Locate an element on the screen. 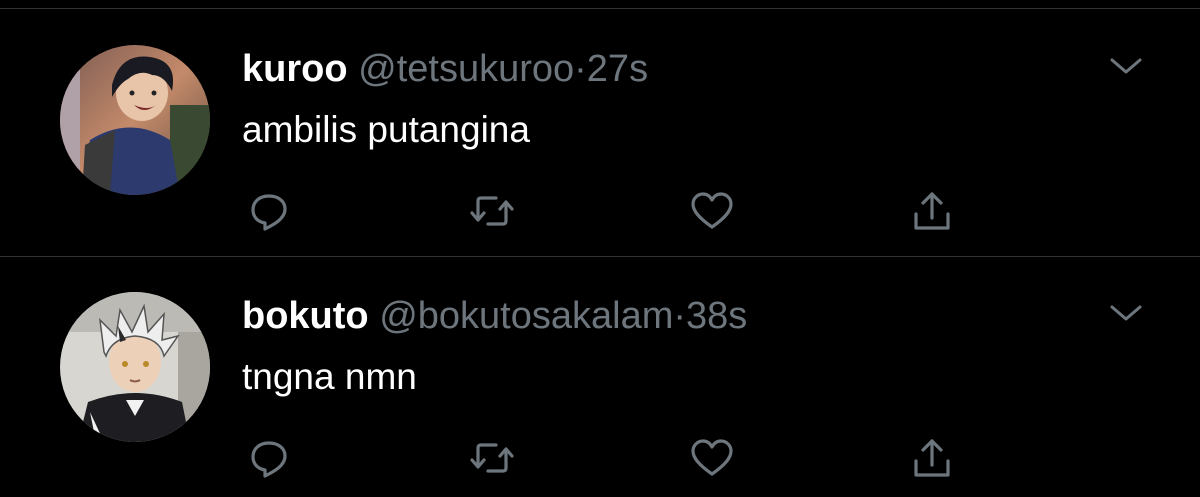  tweet-header: kuroo @tetsukuroo·27s is located at coordinates (445, 69).